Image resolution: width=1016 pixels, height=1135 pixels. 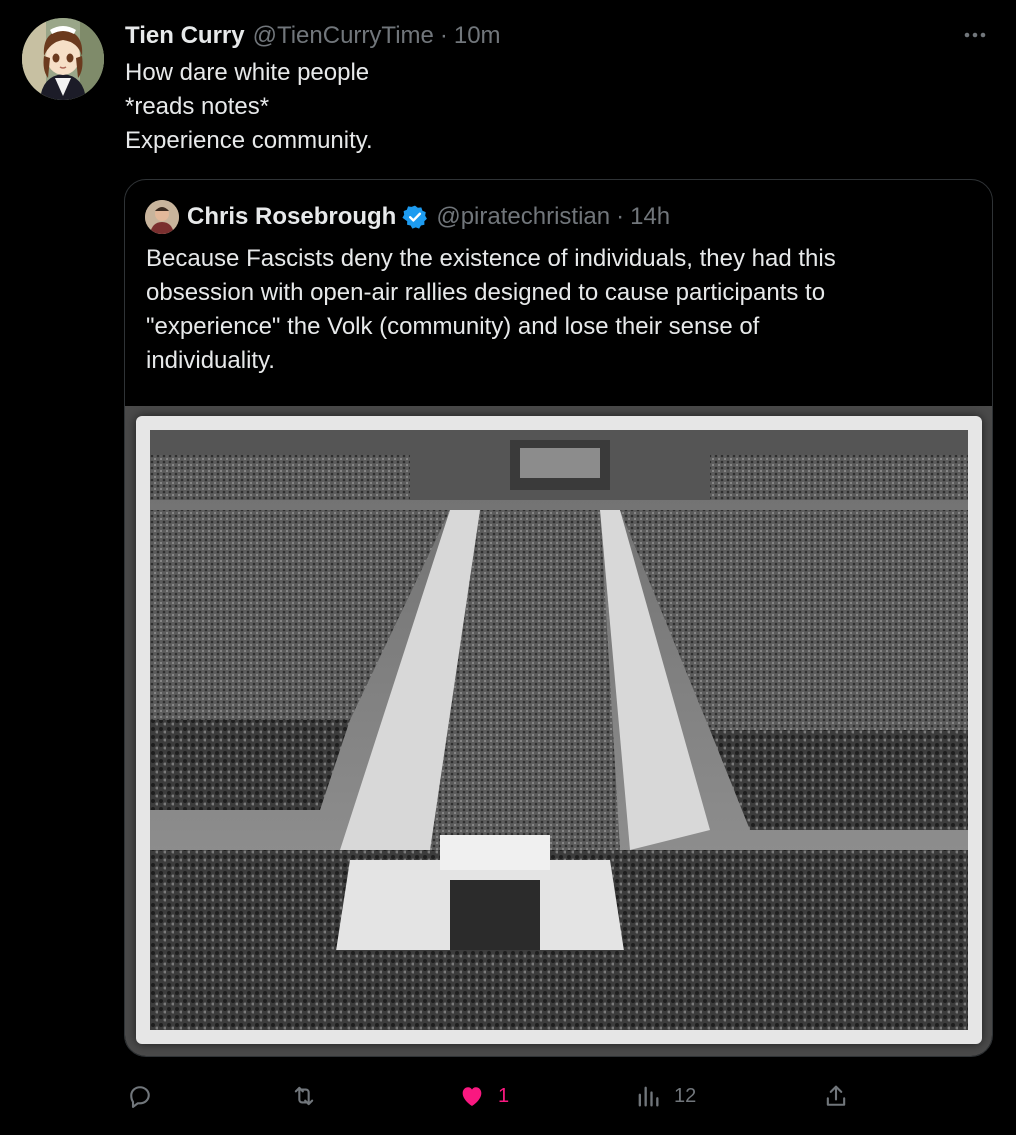 What do you see at coordinates (304, 1096) in the screenshot?
I see `retweet-icon` at bounding box center [304, 1096].